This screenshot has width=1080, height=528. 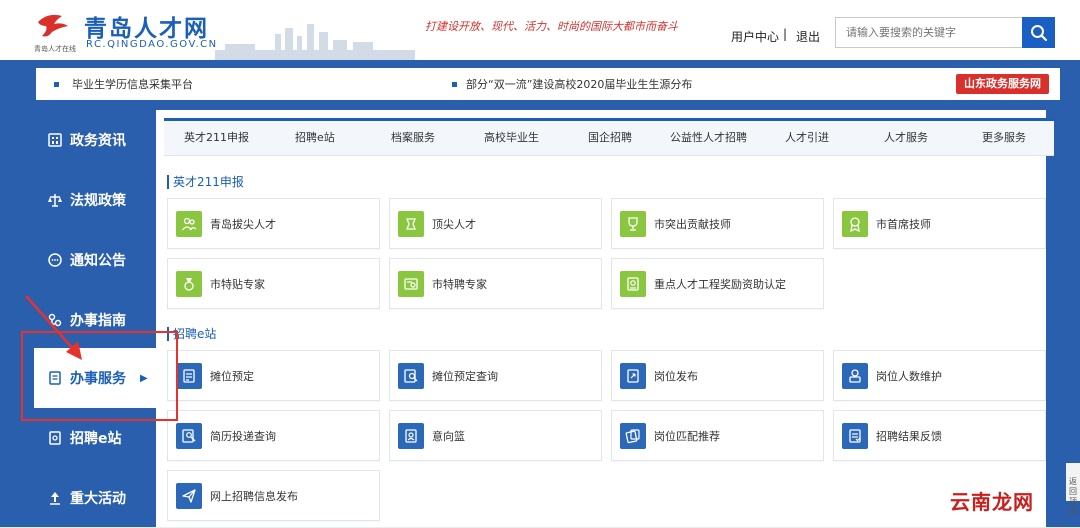 What do you see at coordinates (189, 435) in the screenshot?
I see `resume-search-icon` at bounding box center [189, 435].